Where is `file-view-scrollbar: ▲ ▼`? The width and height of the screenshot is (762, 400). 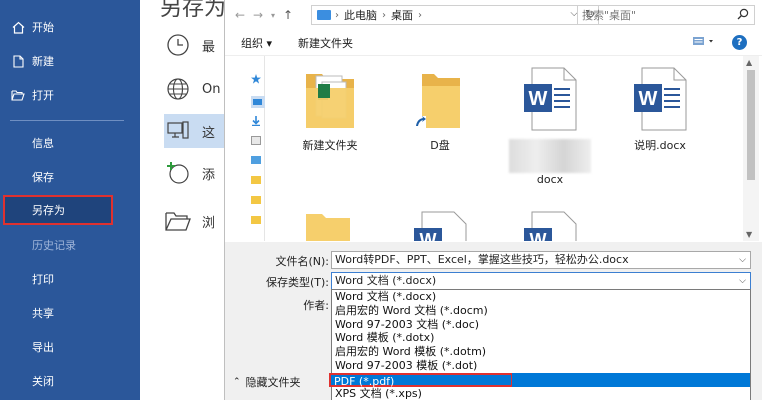 file-view-scrollbar: ▲ ▼ is located at coordinates (751, 148).